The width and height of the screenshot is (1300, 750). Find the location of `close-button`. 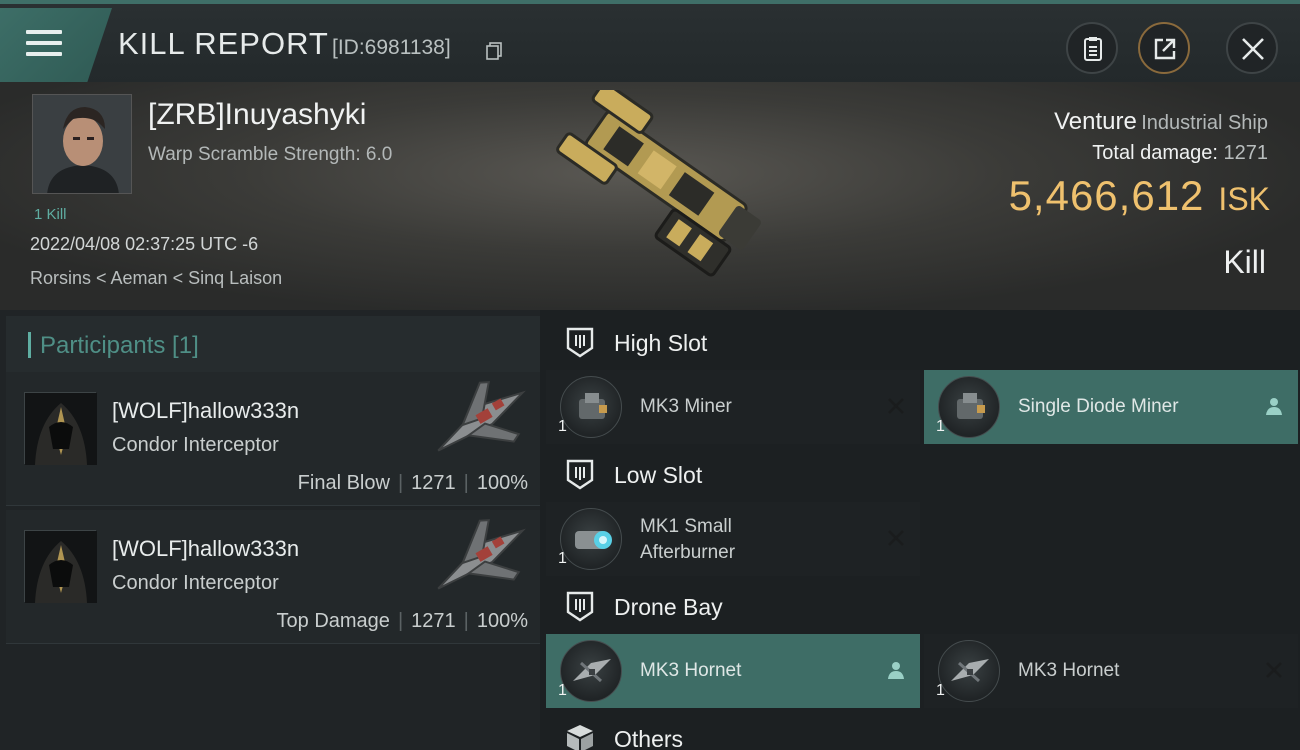

close-button is located at coordinates (1252, 48).